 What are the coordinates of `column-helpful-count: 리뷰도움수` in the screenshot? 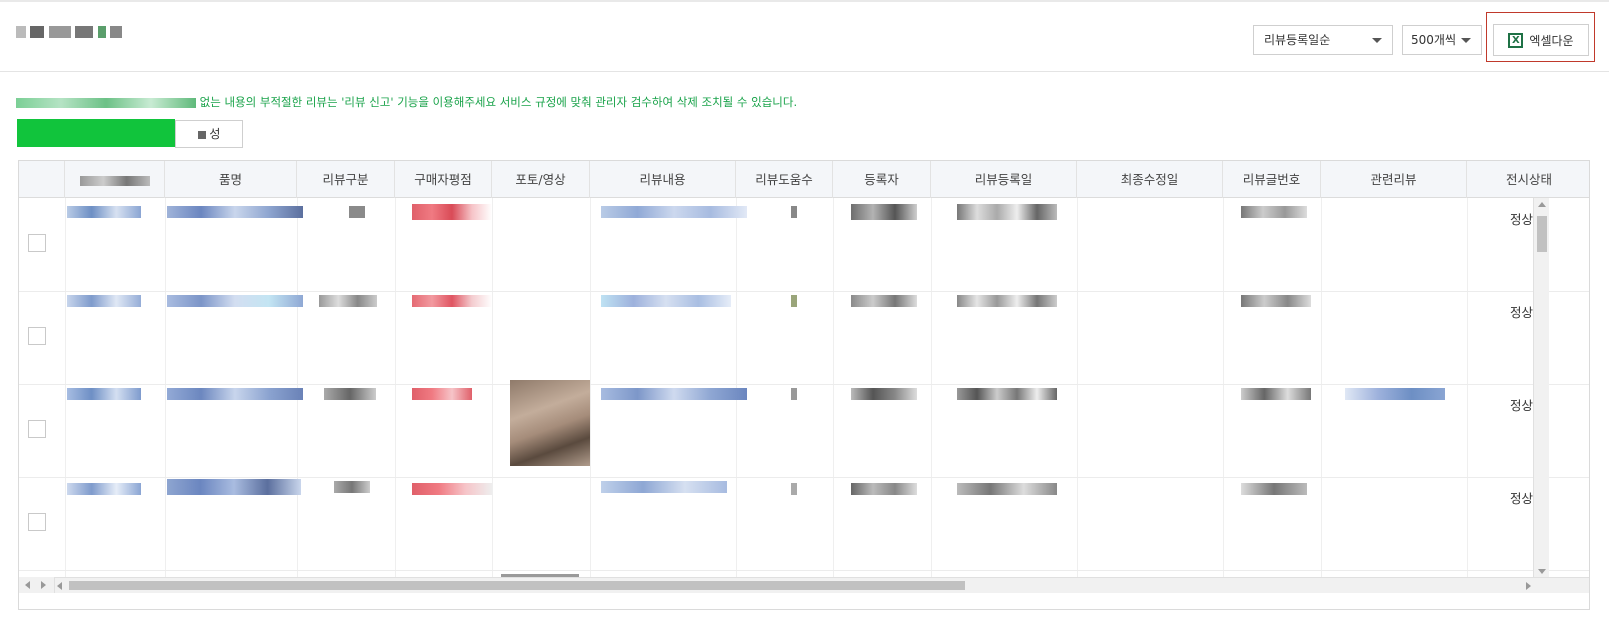 It's located at (784, 179).